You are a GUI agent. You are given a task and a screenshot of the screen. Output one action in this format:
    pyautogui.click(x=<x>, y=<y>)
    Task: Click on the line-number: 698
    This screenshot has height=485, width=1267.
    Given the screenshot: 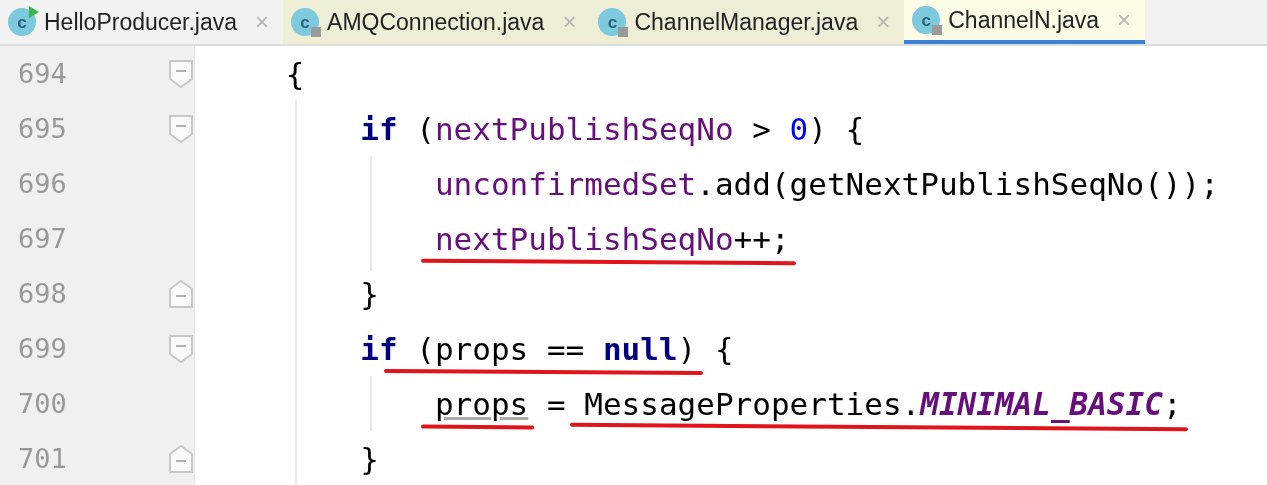 What is the action you would take?
    pyautogui.click(x=42, y=293)
    